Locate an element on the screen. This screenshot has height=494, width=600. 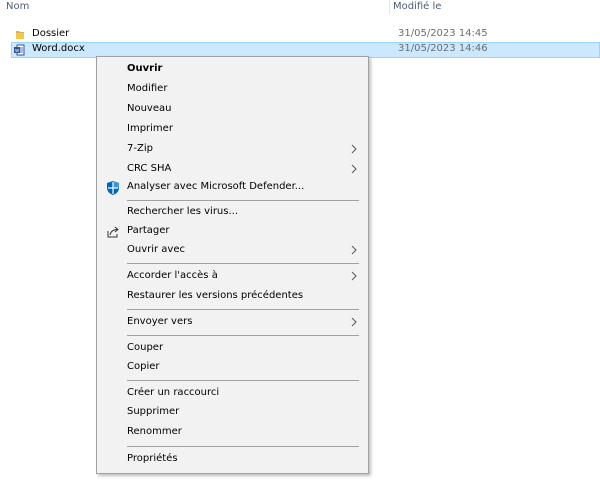
menu-item-copier: Copier is located at coordinates (232, 368).